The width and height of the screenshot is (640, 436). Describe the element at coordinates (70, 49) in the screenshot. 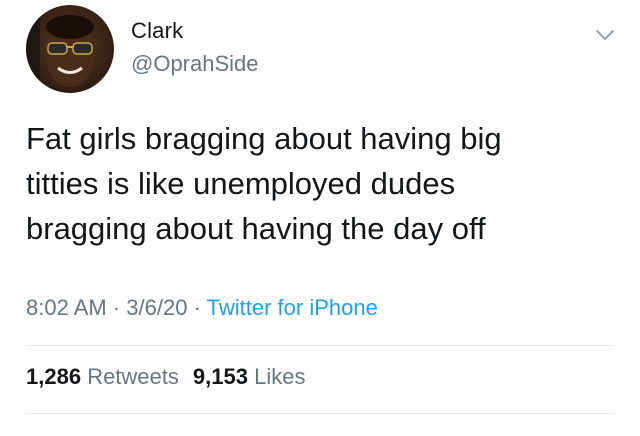

I see `avatar` at that location.